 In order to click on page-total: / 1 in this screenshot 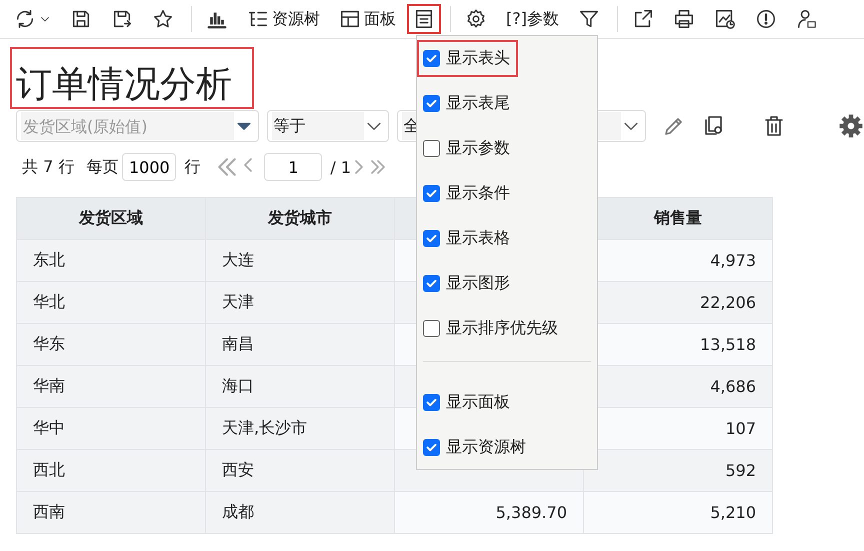, I will do `click(341, 167)`.